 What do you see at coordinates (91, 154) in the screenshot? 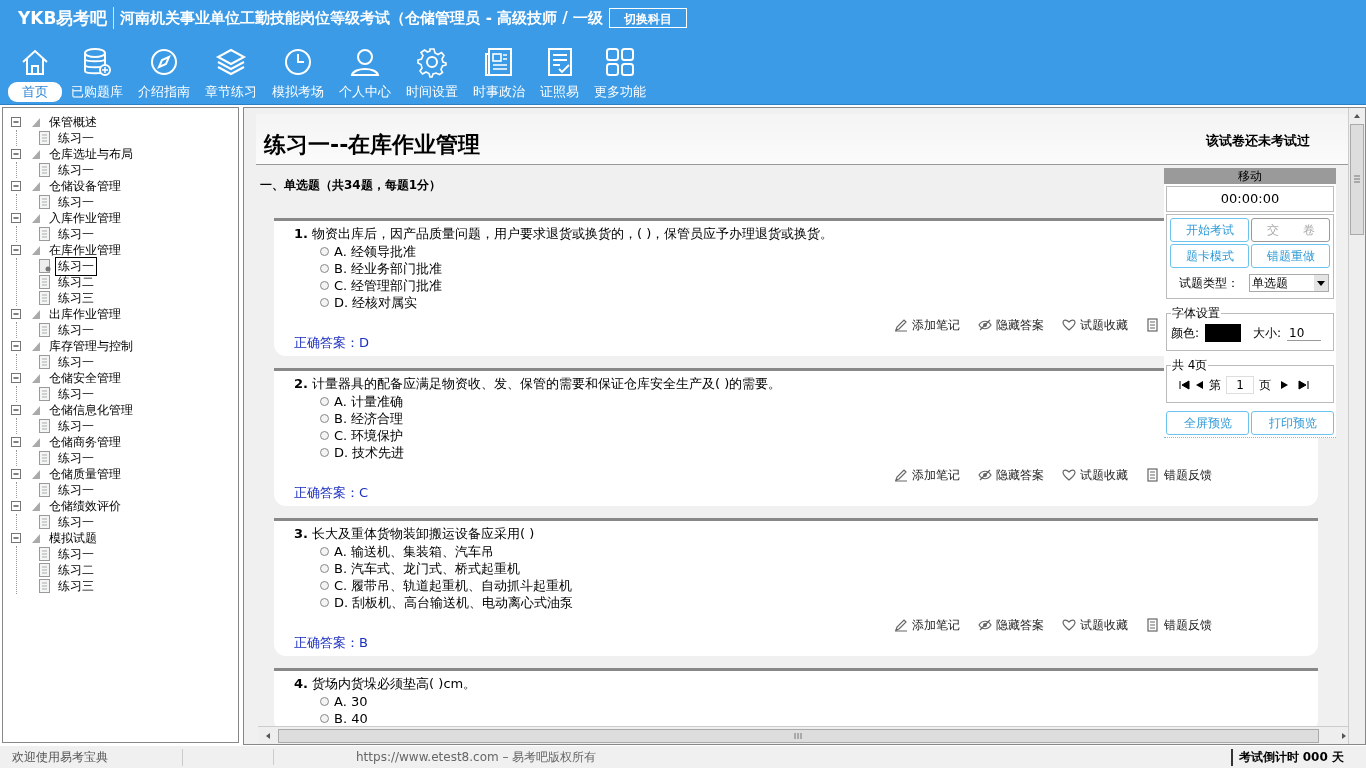
I see `tree-group: 仓库选址与布局` at bounding box center [91, 154].